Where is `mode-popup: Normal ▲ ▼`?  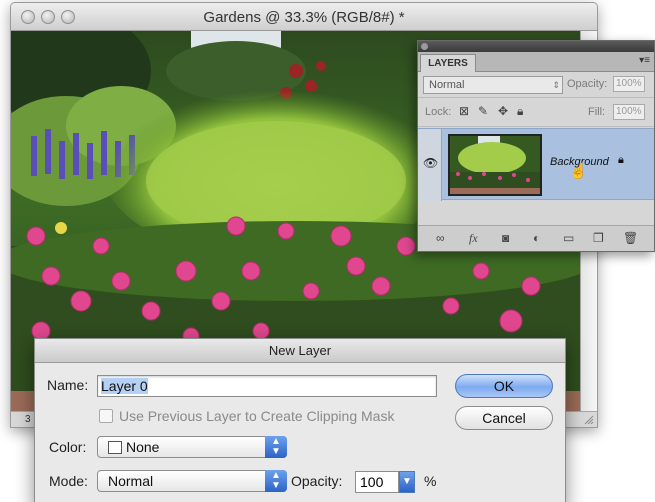
mode-popup: Normal ▲ ▼ is located at coordinates (192, 481).